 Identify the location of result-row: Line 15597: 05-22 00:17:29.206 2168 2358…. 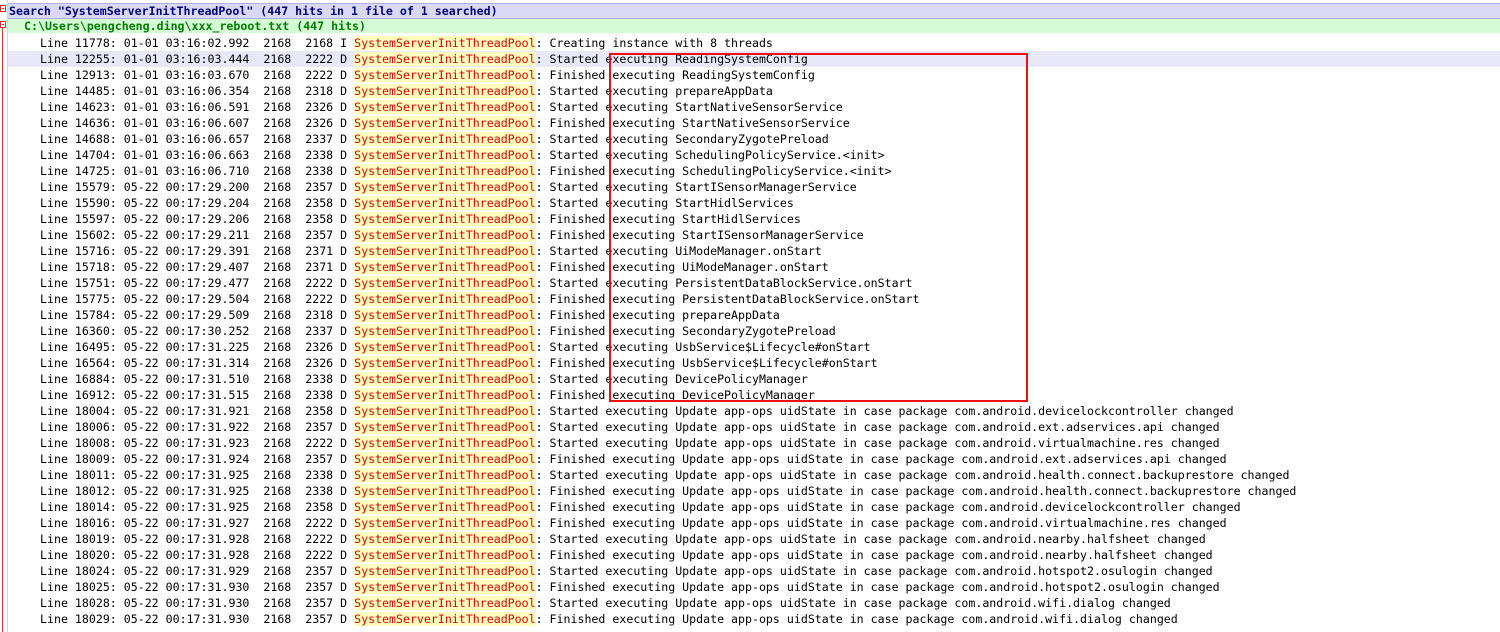
(754, 219).